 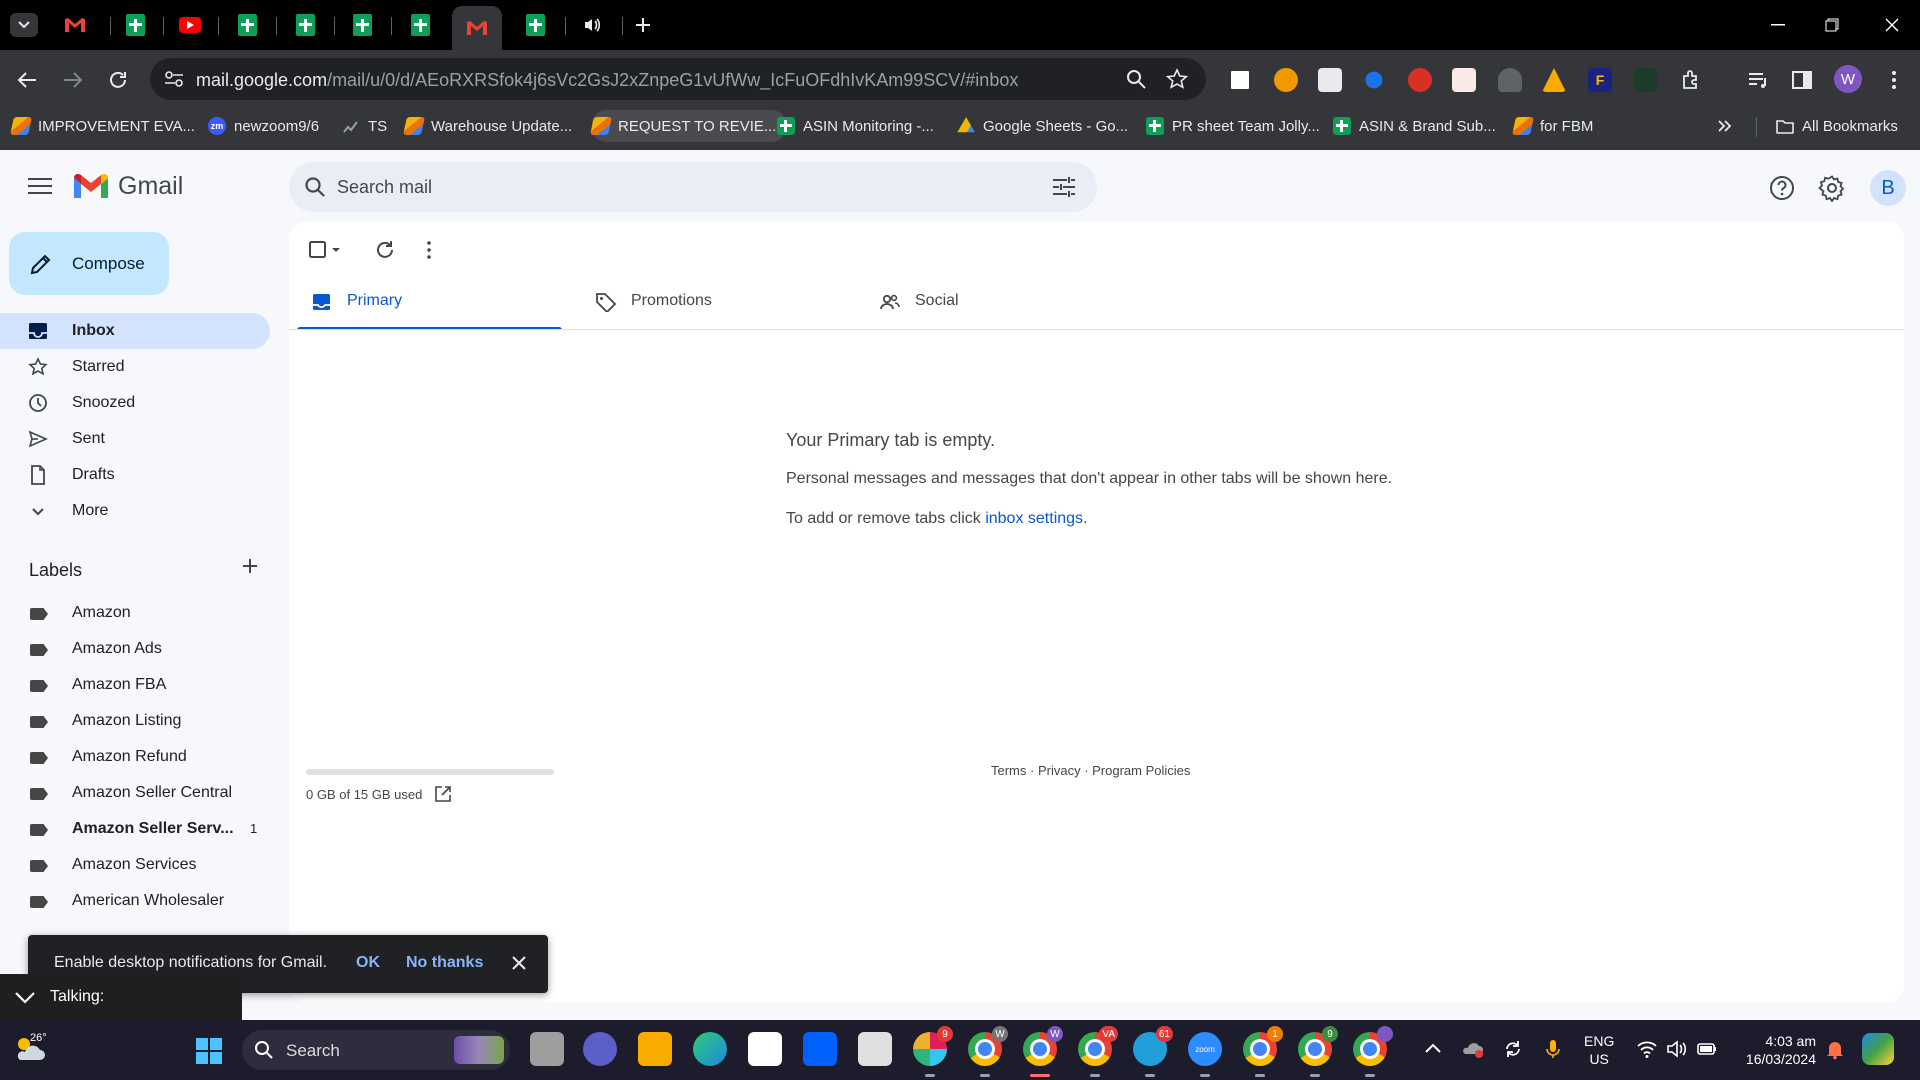 What do you see at coordinates (135, 793) in the screenshot?
I see `label-item-amazon-seller-central: Amazon Seller Central` at bounding box center [135, 793].